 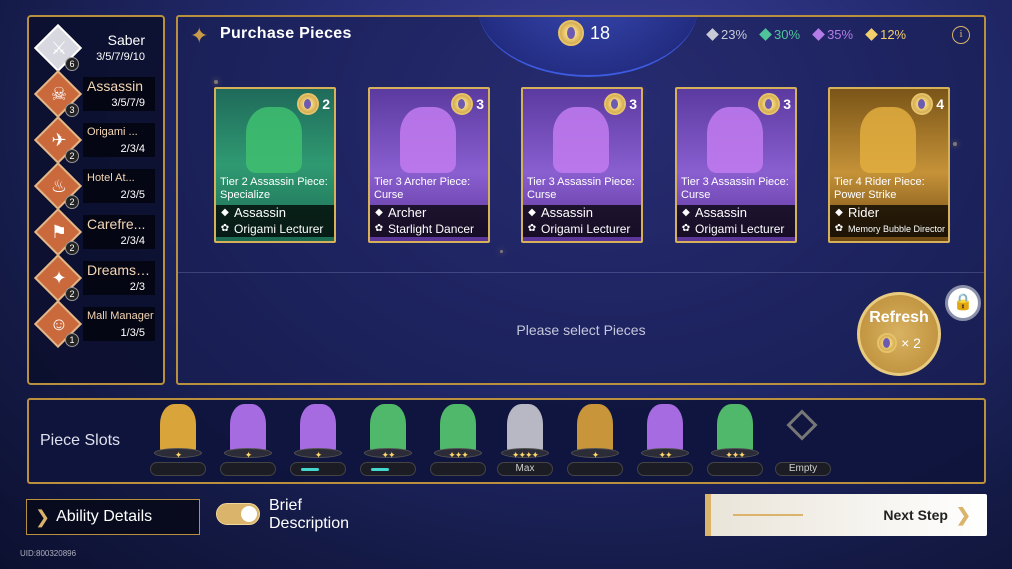 What do you see at coordinates (893, 34) in the screenshot?
I see `odd-value: 12%` at bounding box center [893, 34].